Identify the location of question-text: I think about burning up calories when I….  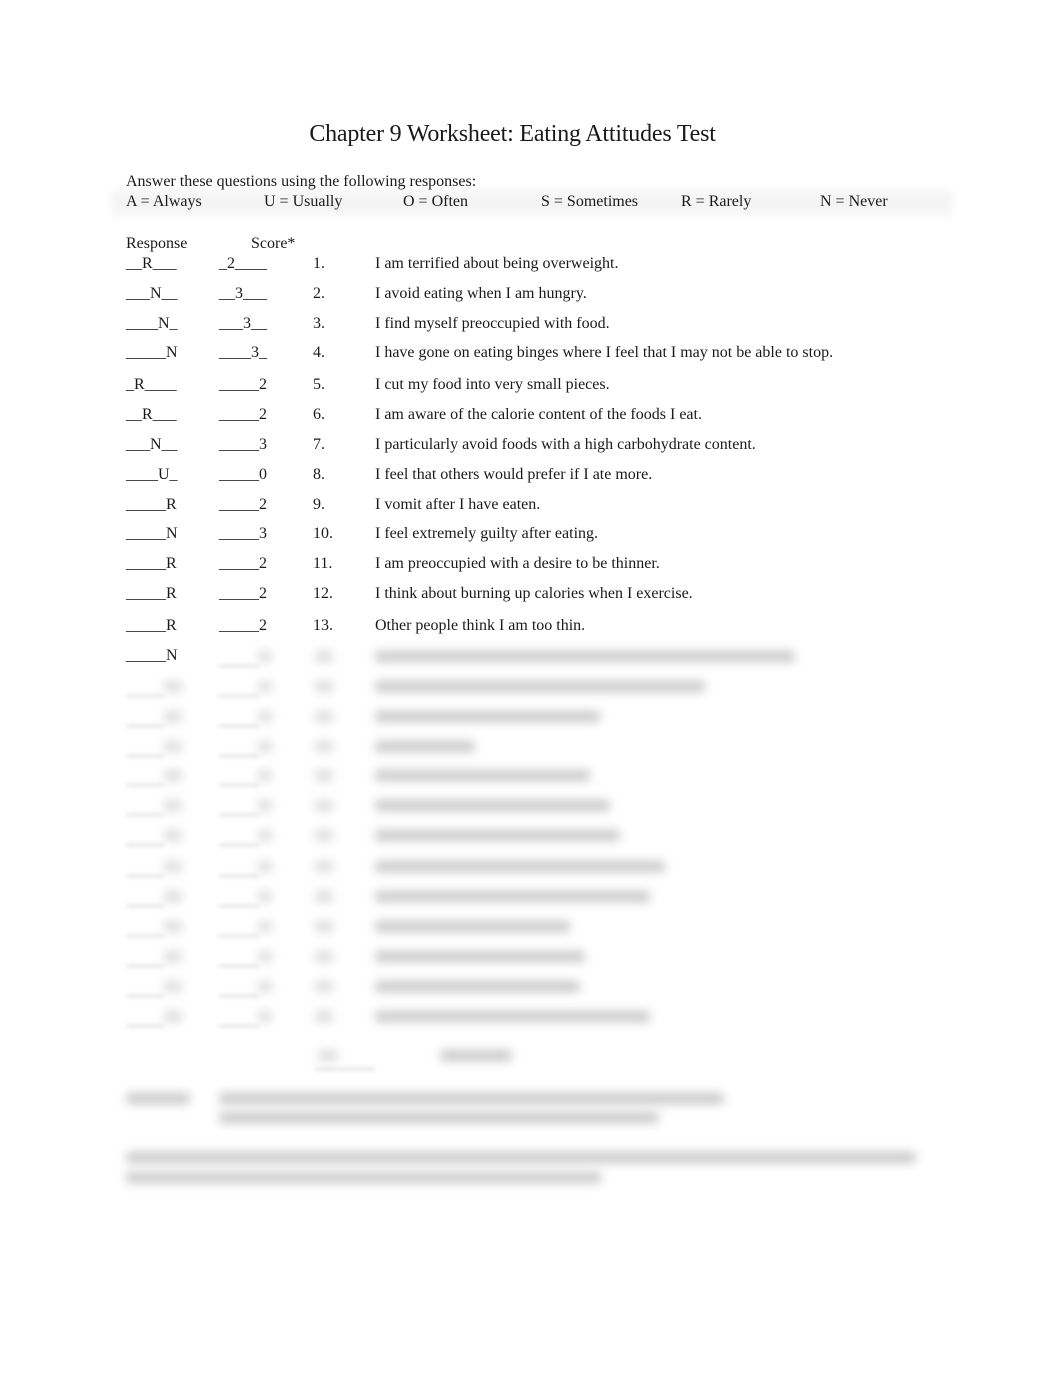
(534, 593).